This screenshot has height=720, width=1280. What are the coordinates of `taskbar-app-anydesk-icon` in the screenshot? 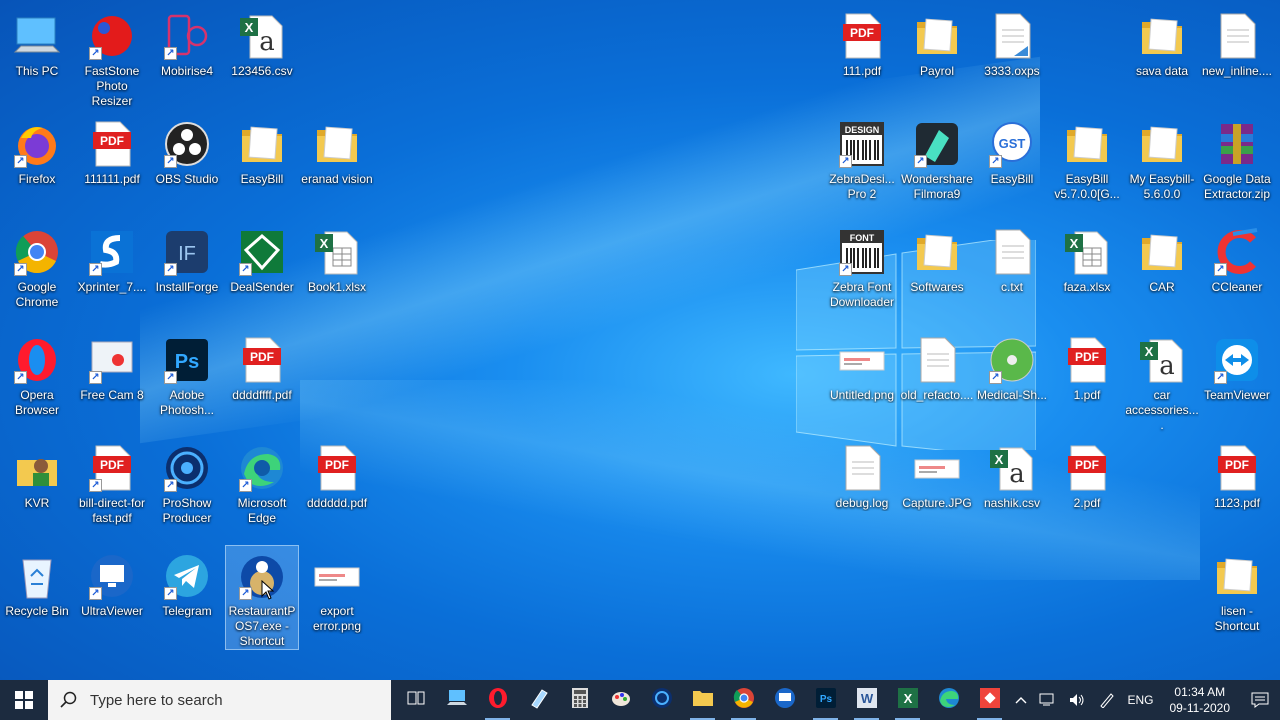 It's located at (989, 700).